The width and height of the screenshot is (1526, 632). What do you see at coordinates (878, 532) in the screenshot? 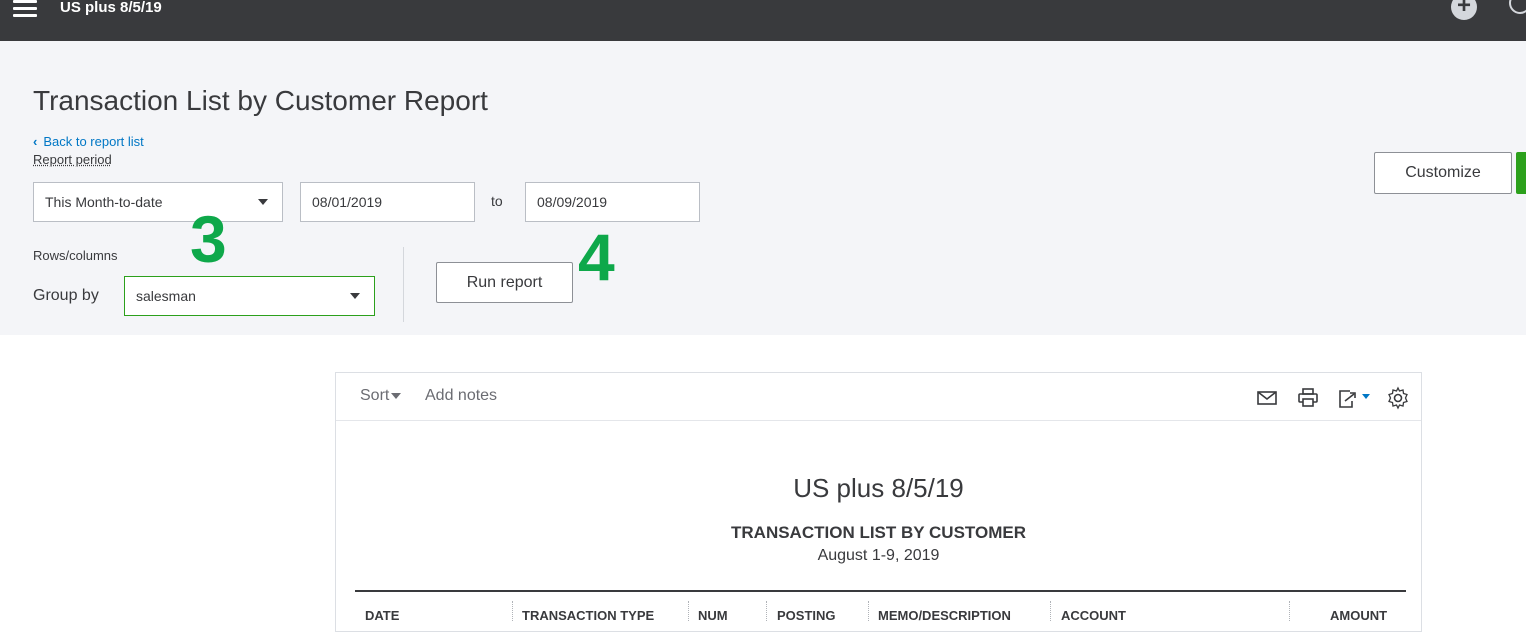
I see `report-title: TRANSACTION LIST BY CUSTOMER` at bounding box center [878, 532].